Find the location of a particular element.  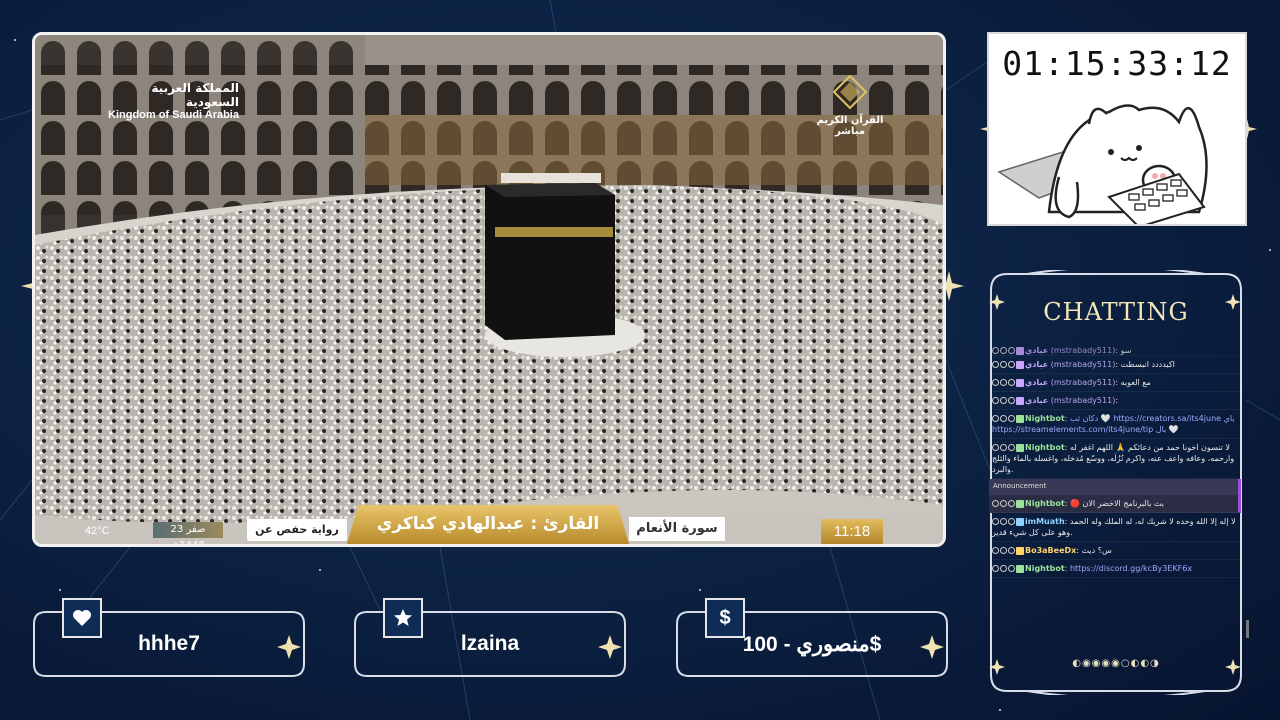

chat-message-text: : مع العوبه is located at coordinates (1133, 382).